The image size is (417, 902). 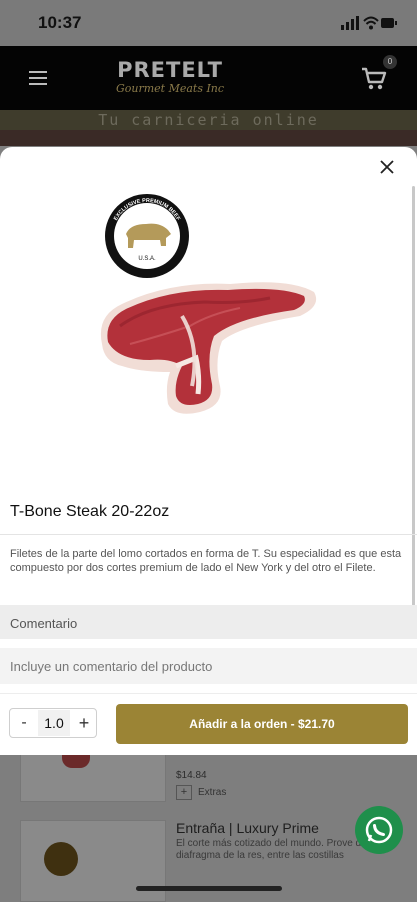 I want to click on badge-middle-text: U.S.A., so click(x=147, y=259).